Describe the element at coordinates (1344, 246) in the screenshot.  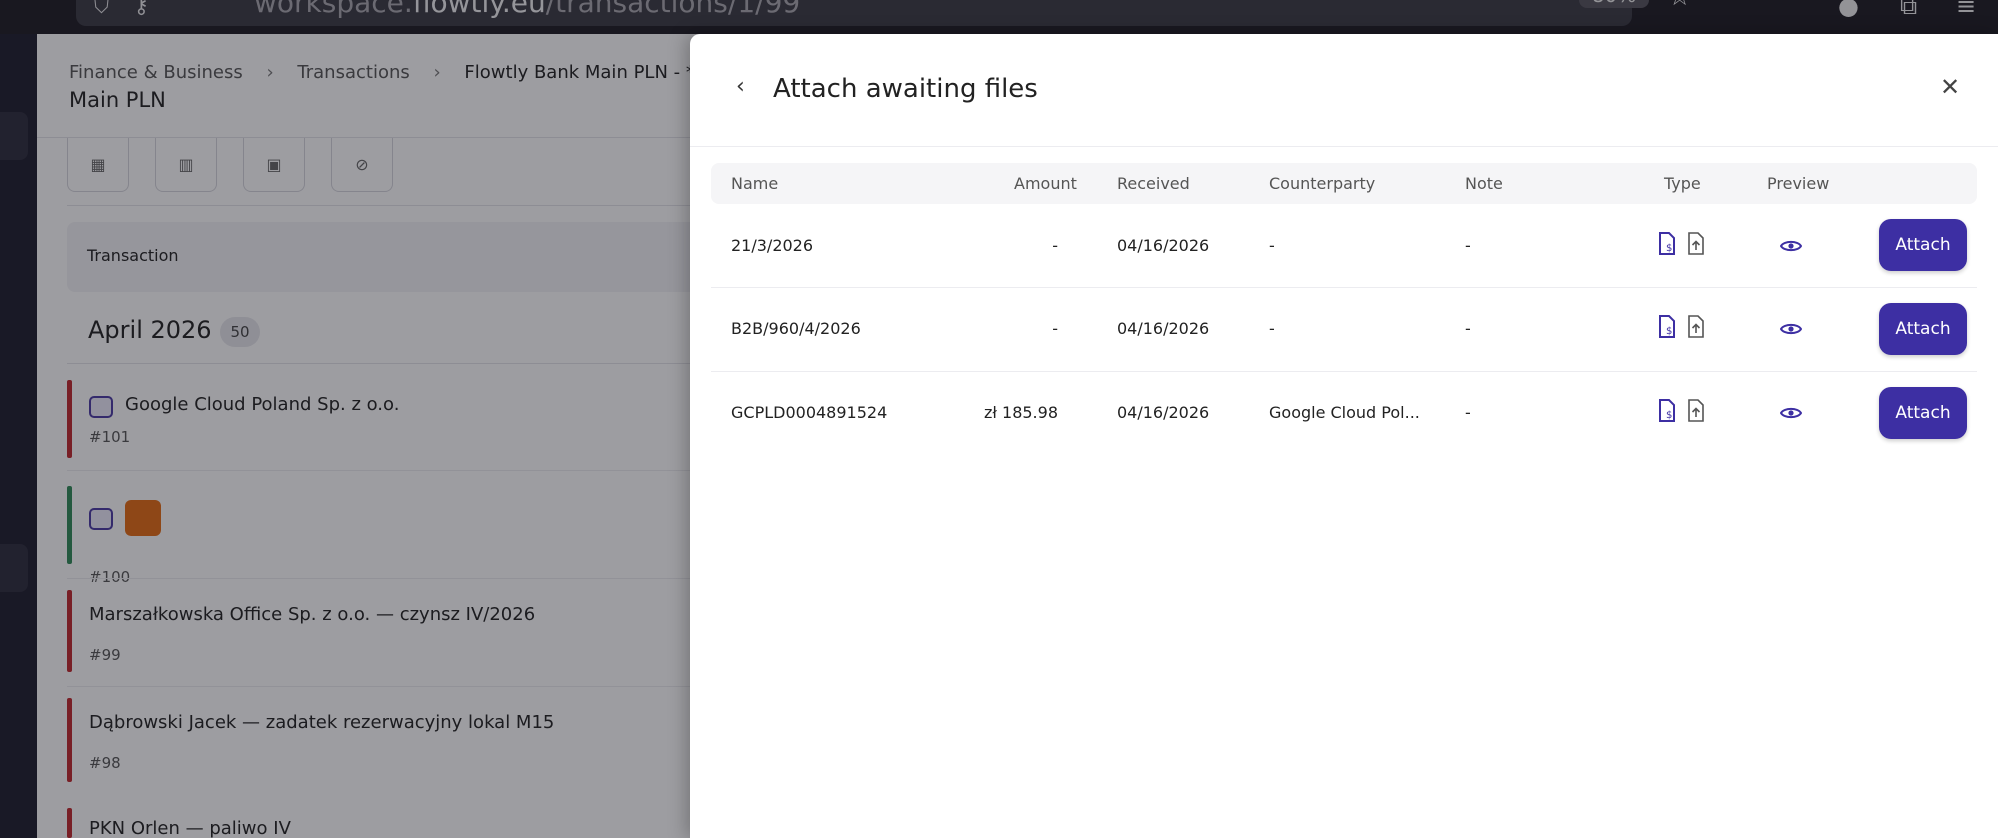
I see `table-row: 21/3/2026 - 04/16/2026 - - $ Attach` at that location.